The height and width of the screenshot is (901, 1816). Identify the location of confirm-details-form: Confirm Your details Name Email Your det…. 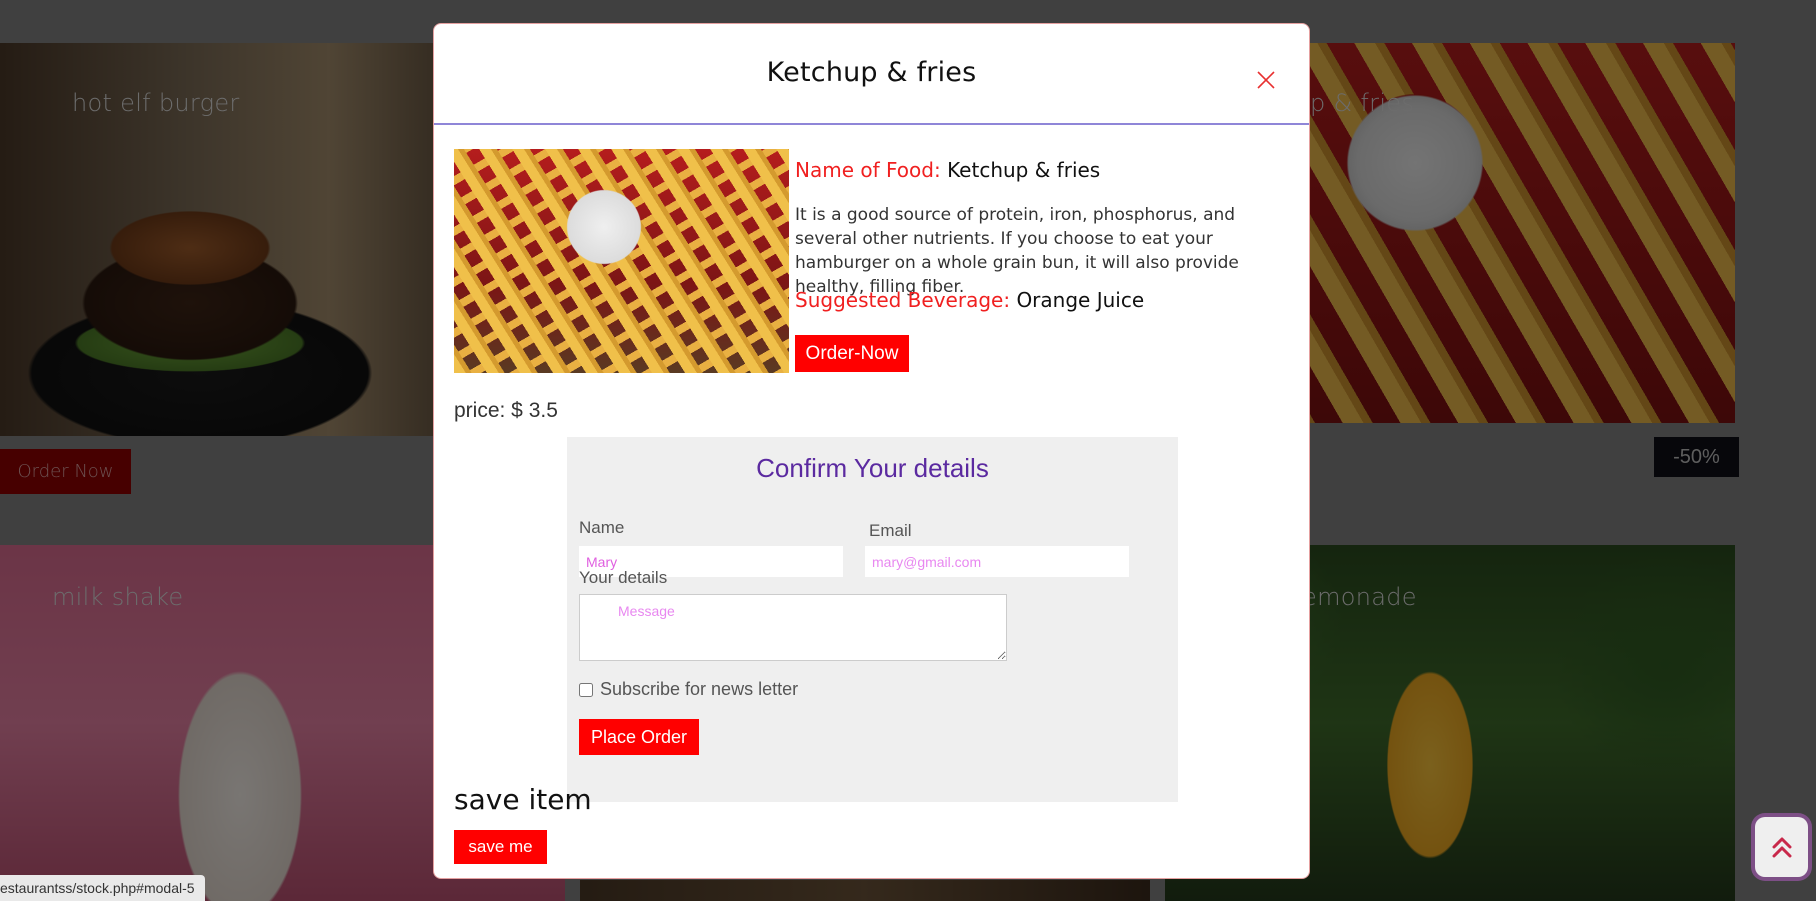
(872, 619).